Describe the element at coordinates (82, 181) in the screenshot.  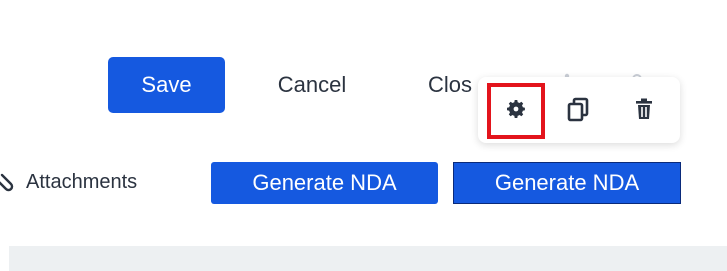
I see `attachments-label: Attachments` at that location.